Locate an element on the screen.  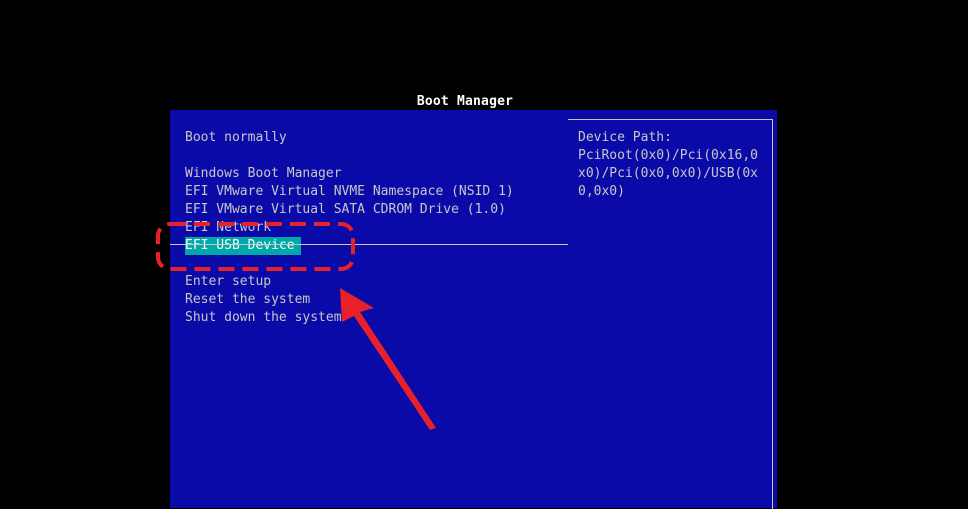
device-path-heading: Device Path: is located at coordinates (625, 137).